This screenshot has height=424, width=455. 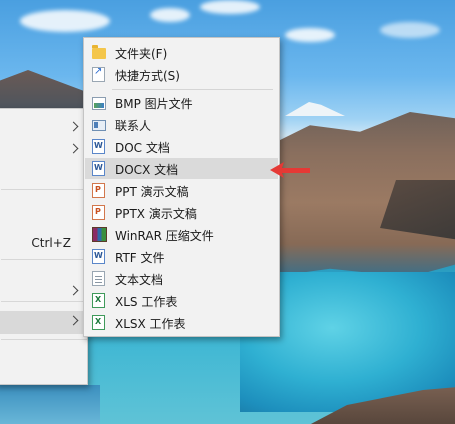 I want to click on submenu-item-label: 文件夹(F), so click(x=141, y=54).